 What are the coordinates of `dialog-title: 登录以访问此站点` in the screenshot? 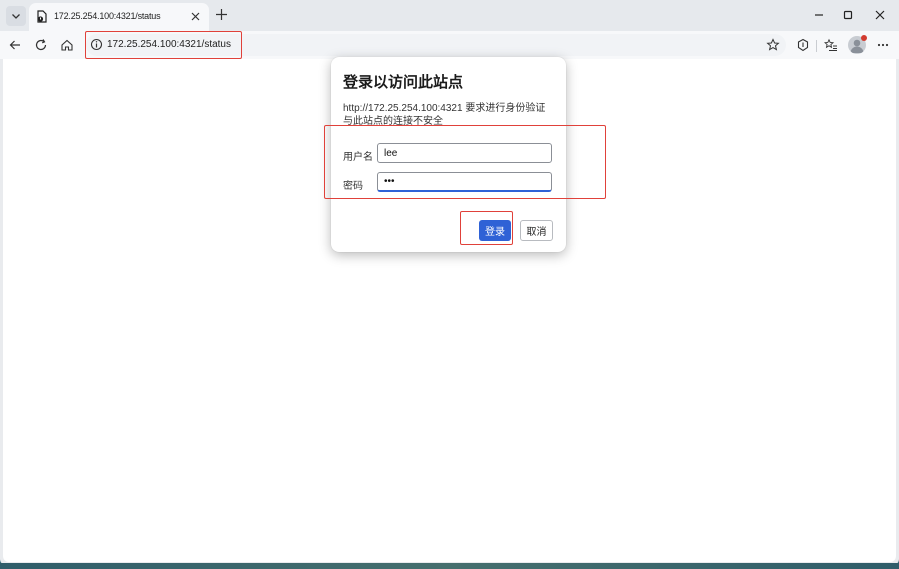 It's located at (403, 82).